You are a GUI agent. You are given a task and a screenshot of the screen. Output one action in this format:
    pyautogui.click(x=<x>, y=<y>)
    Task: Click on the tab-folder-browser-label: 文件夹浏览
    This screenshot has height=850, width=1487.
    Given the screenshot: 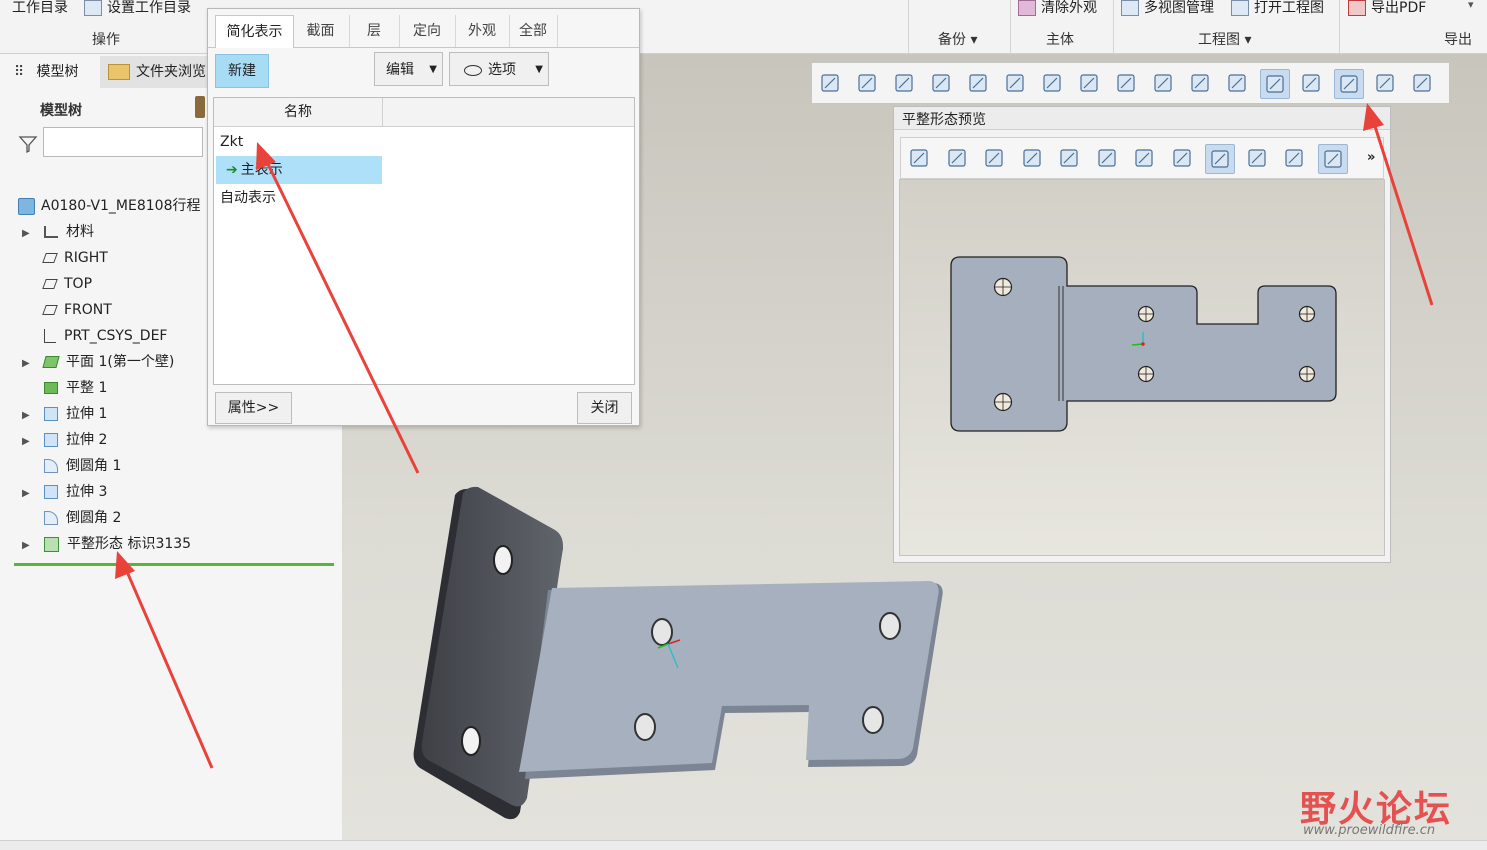 What is the action you would take?
    pyautogui.click(x=171, y=72)
    